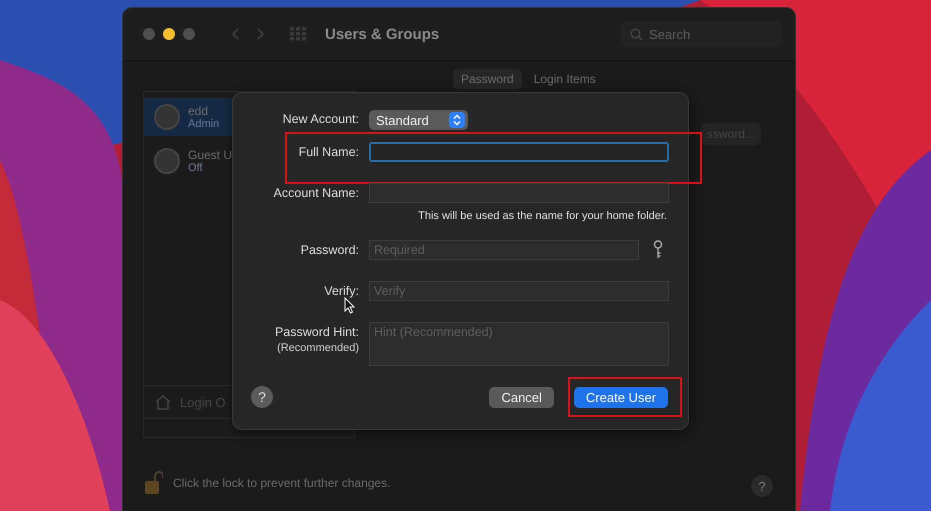 The height and width of the screenshot is (511, 931). What do you see at coordinates (341, 291) in the screenshot?
I see `field-label: Verify:` at bounding box center [341, 291].